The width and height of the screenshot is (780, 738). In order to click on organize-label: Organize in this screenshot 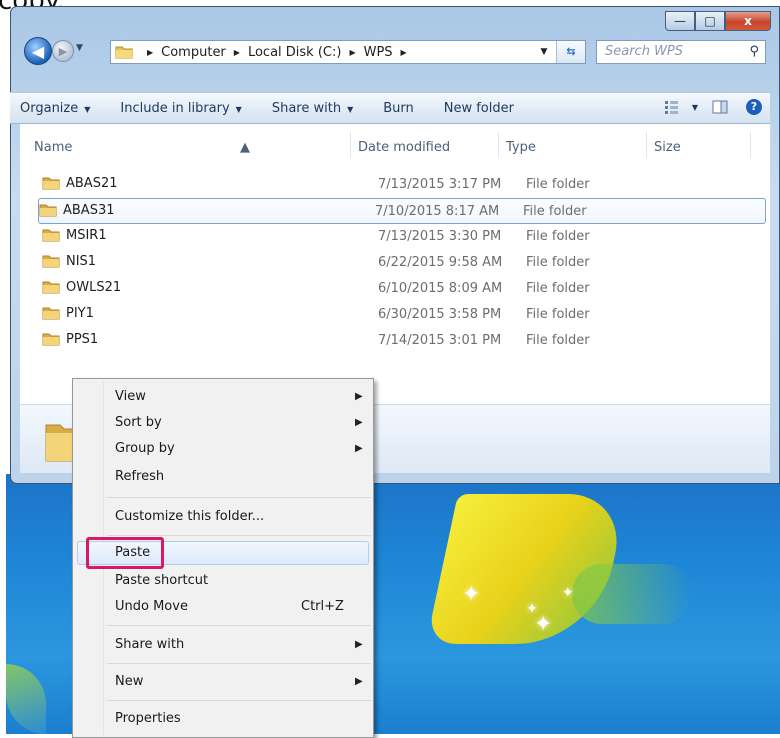, I will do `click(49, 108)`.